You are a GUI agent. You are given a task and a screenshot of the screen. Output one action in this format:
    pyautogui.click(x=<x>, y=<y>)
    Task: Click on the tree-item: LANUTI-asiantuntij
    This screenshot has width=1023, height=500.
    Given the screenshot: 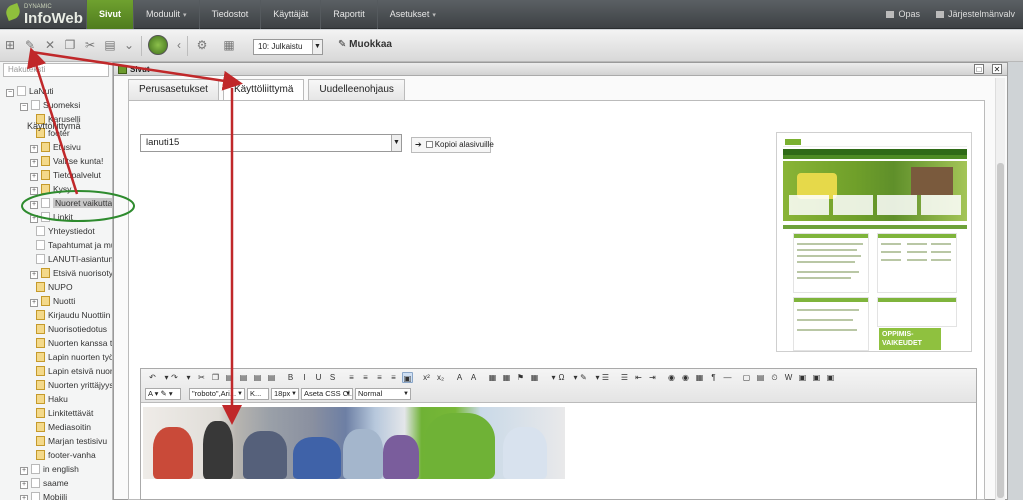 What is the action you would take?
    pyautogui.click(x=74, y=259)
    